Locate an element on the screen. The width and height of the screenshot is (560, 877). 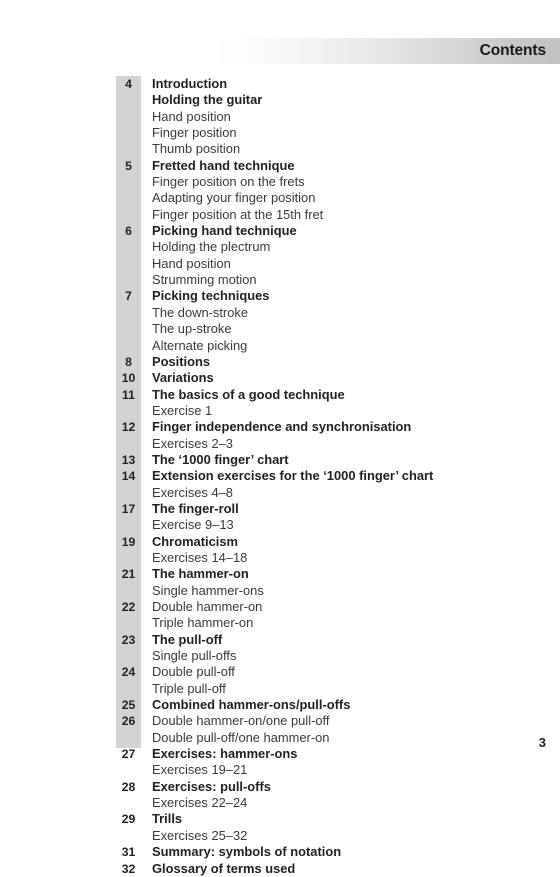
toc-entry-label: Picking hand technique is located at coordinates (224, 231).